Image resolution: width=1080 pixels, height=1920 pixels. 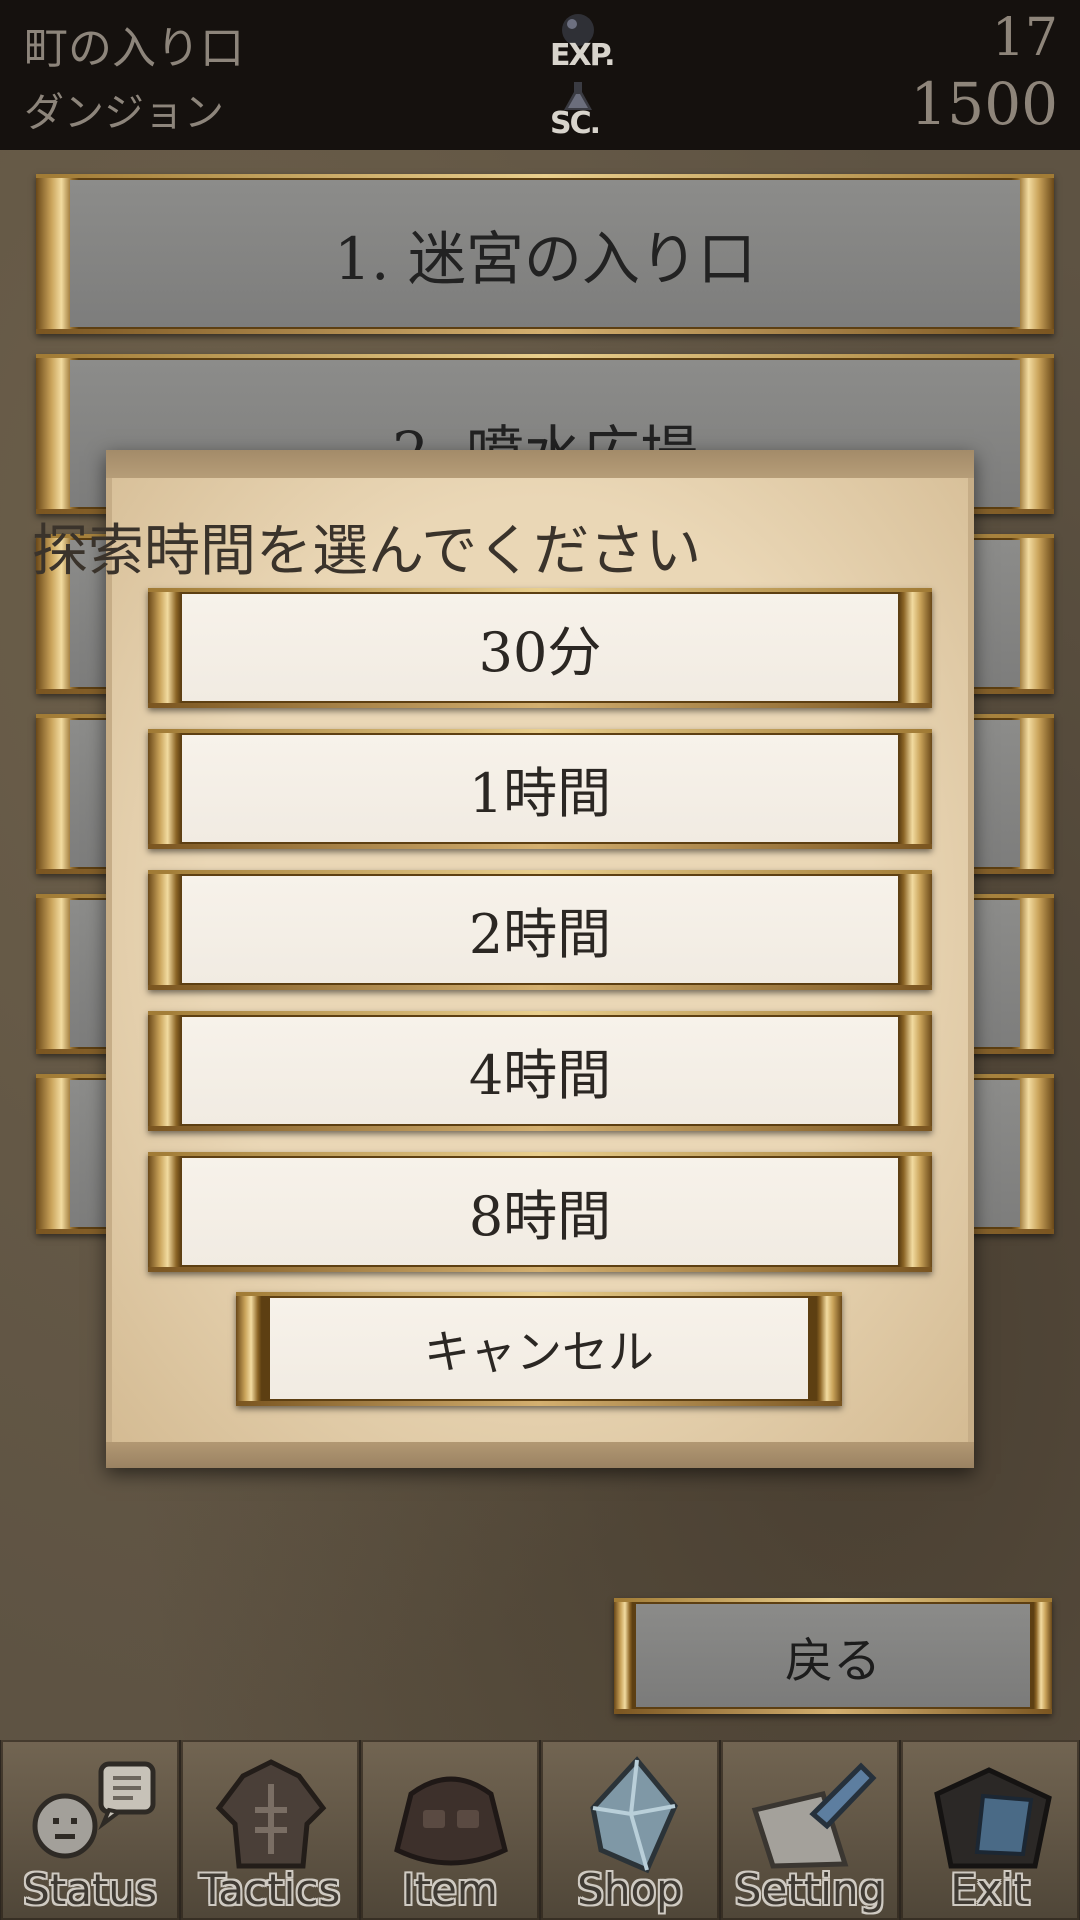 I want to click on nav-status-button: Status, so click(x=90, y=1830).